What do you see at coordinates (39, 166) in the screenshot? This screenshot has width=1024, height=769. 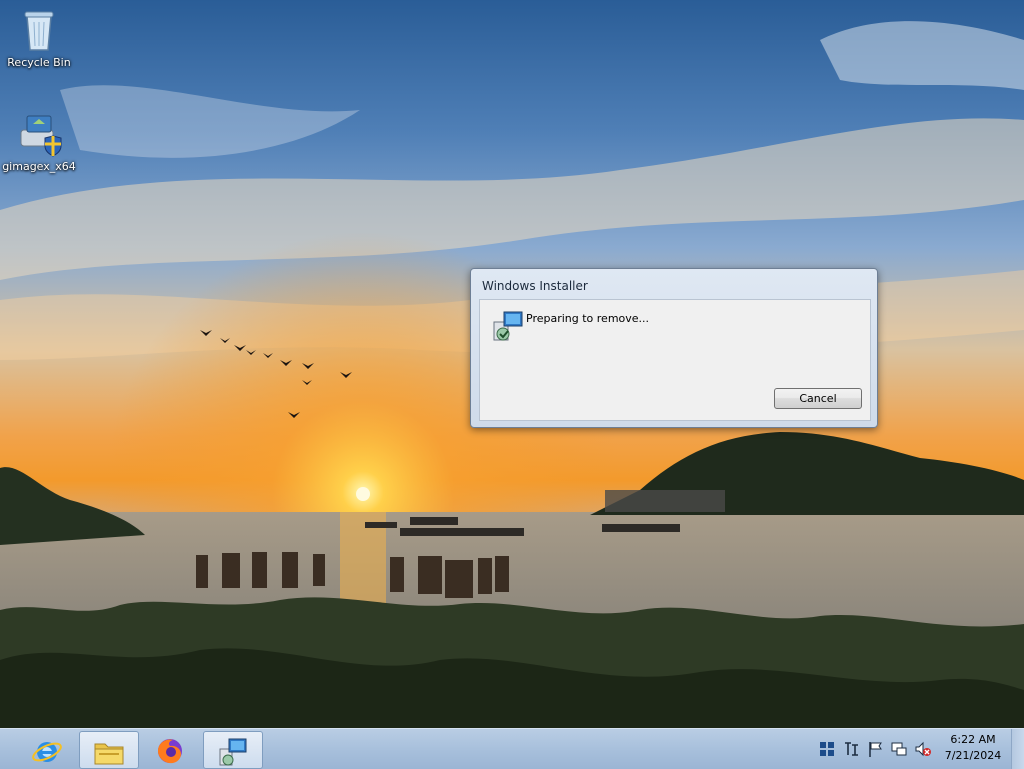 I see `gimagex-label: gimagex_x64` at bounding box center [39, 166].